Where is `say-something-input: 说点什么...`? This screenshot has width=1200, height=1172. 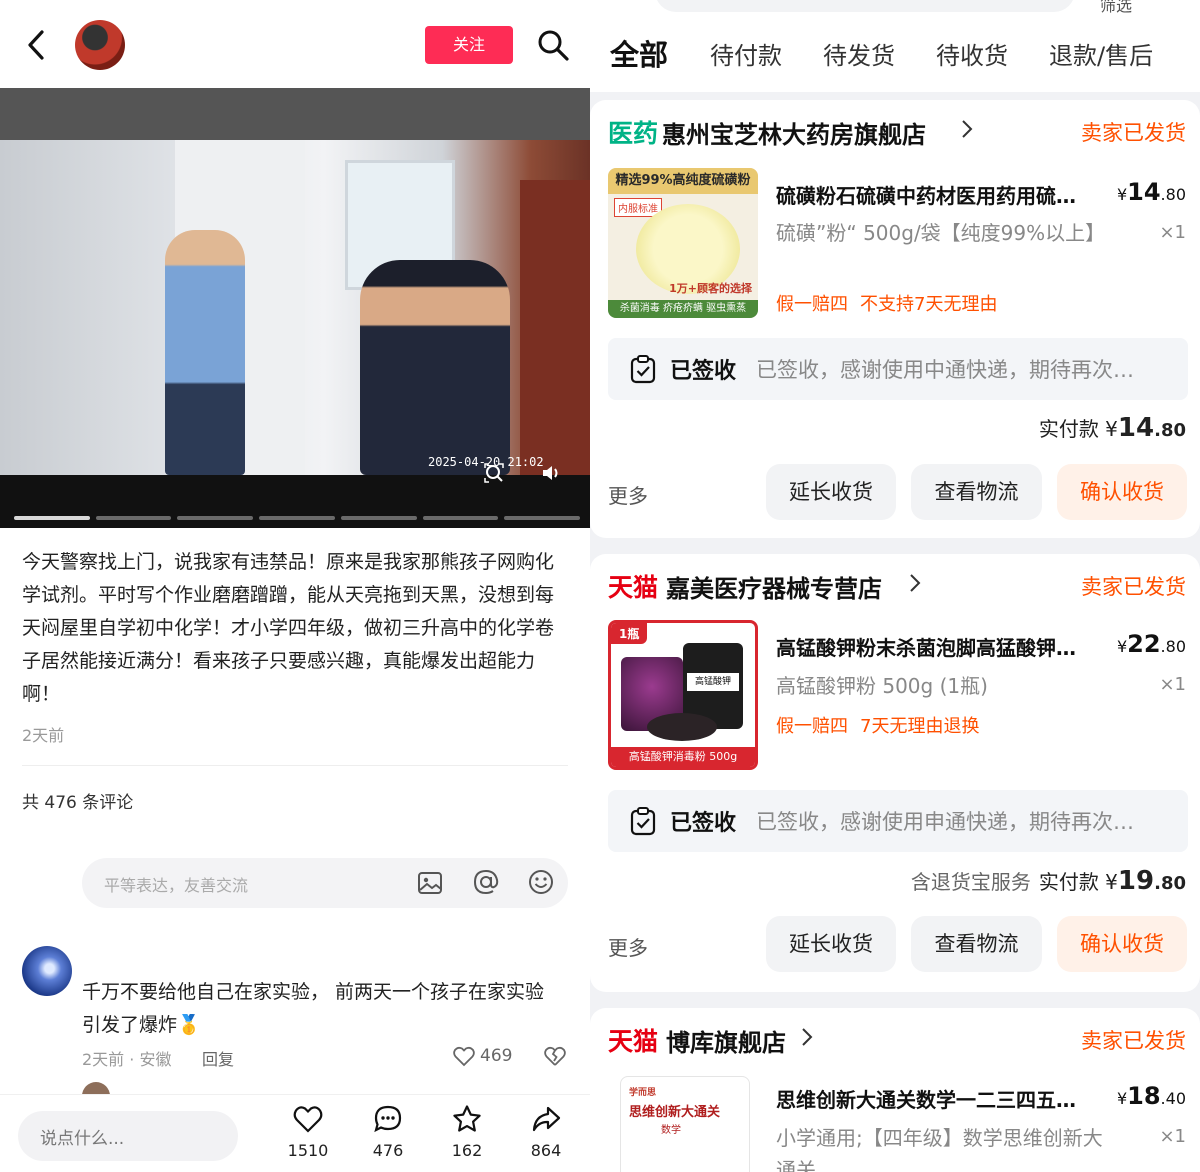
say-something-input: 说点什么... is located at coordinates (128, 1136).